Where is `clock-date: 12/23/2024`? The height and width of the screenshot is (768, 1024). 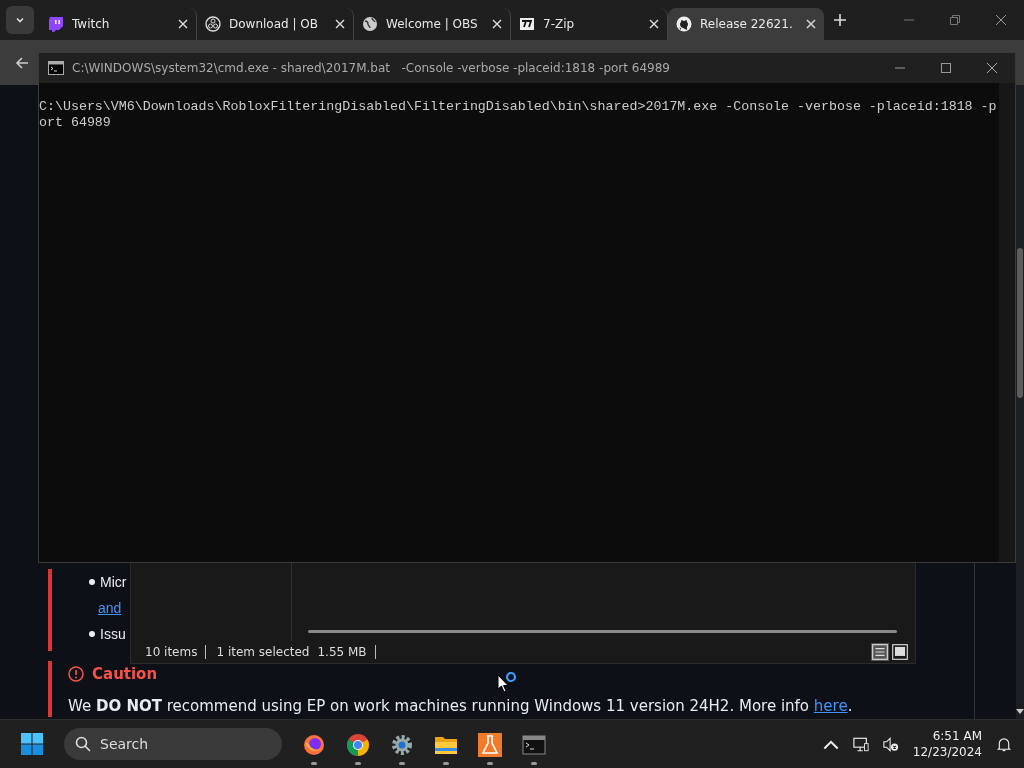 clock-date: 12/23/2024 is located at coordinates (947, 752).